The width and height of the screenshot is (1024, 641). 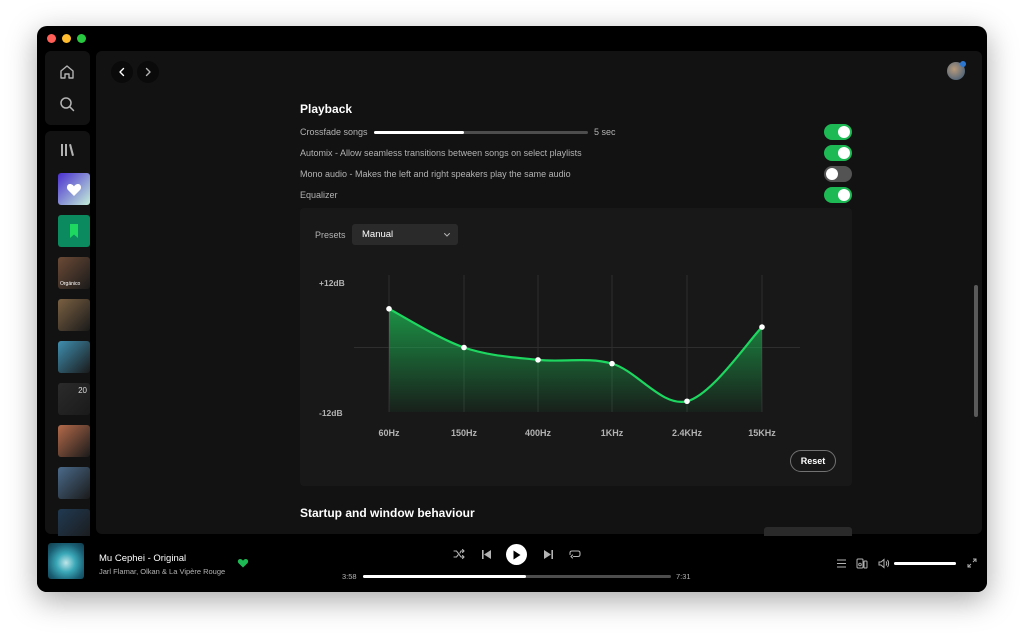 I want to click on scrollbar, so click(x=976, y=351).